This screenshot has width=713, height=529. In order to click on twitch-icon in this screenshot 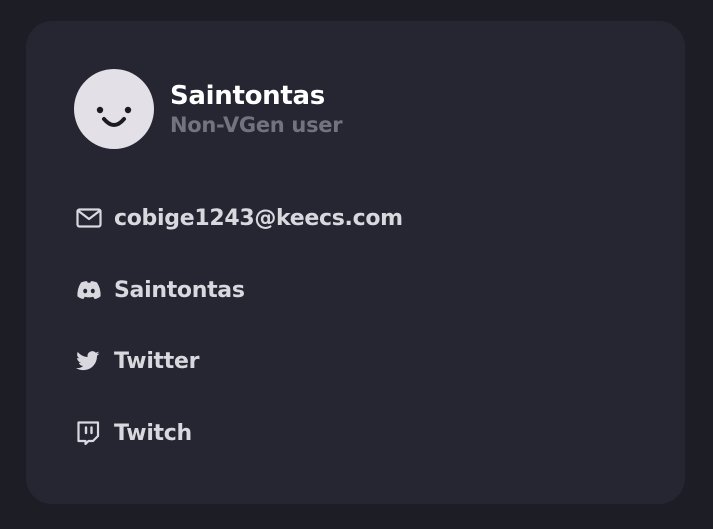, I will do `click(90, 433)`.